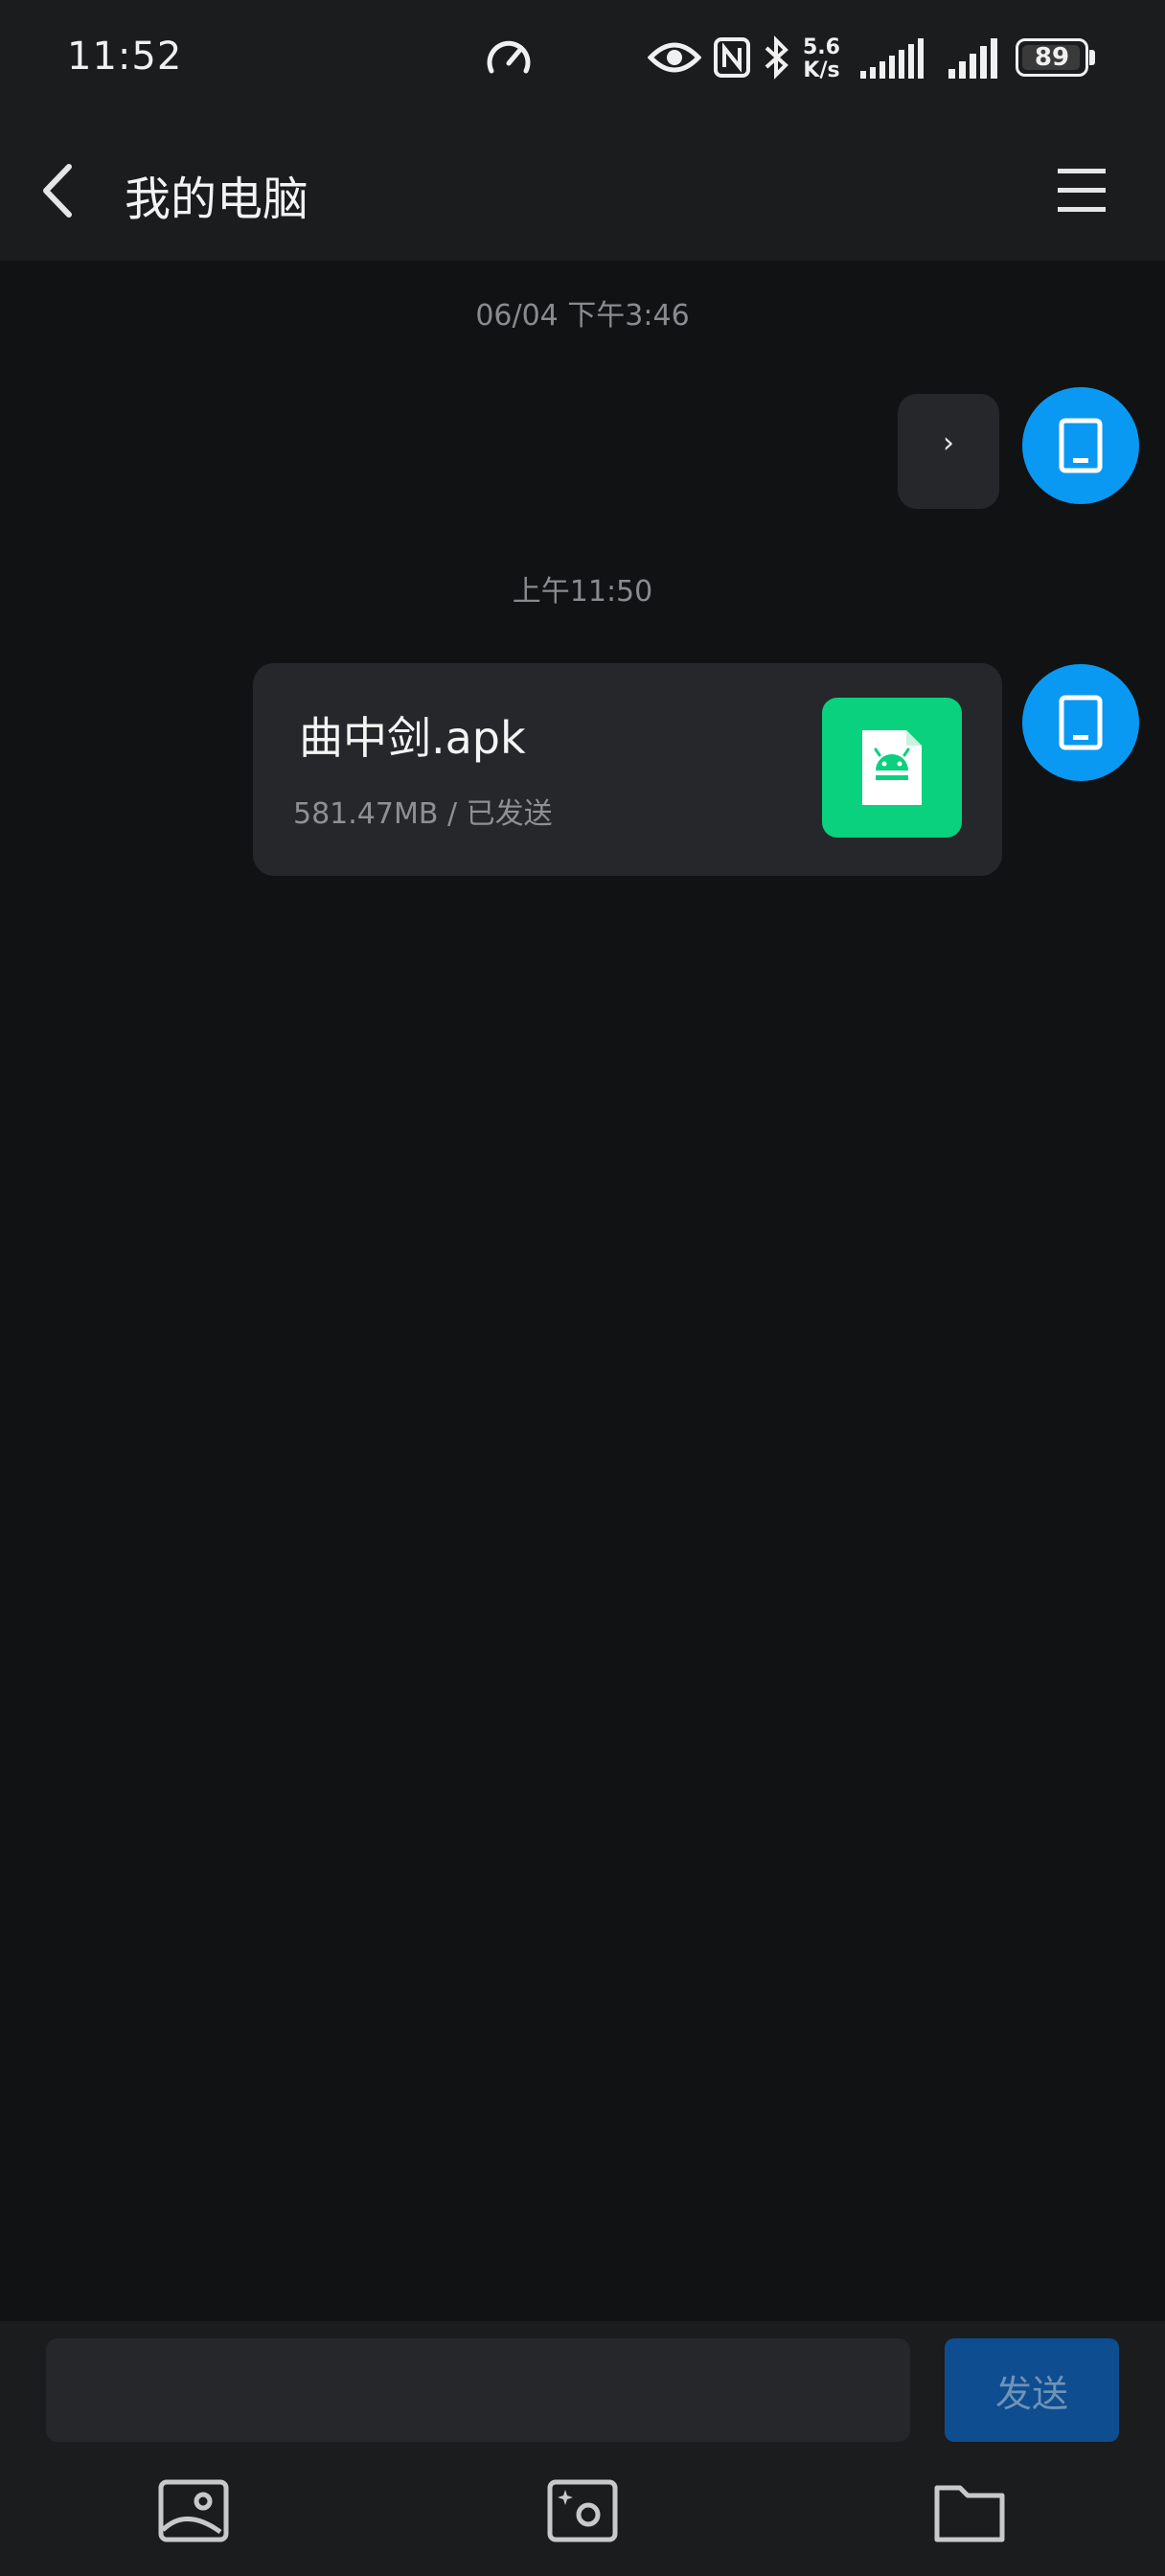  Describe the element at coordinates (949, 443) in the screenshot. I see `message-text: ›` at that location.